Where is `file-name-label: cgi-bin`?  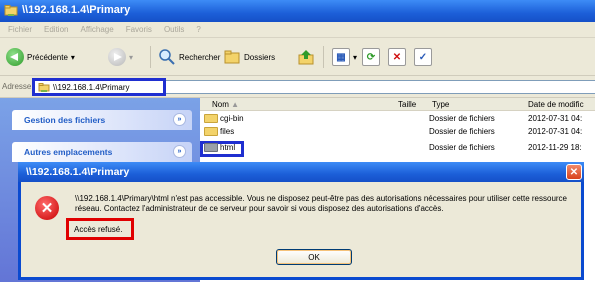 file-name-label: cgi-bin is located at coordinates (232, 118).